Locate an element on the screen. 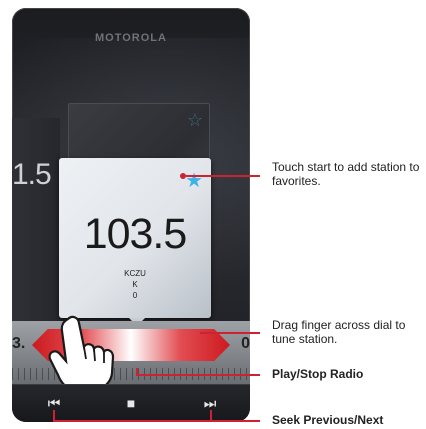  adjacent-frequency: 1.5 is located at coordinates (32, 174).